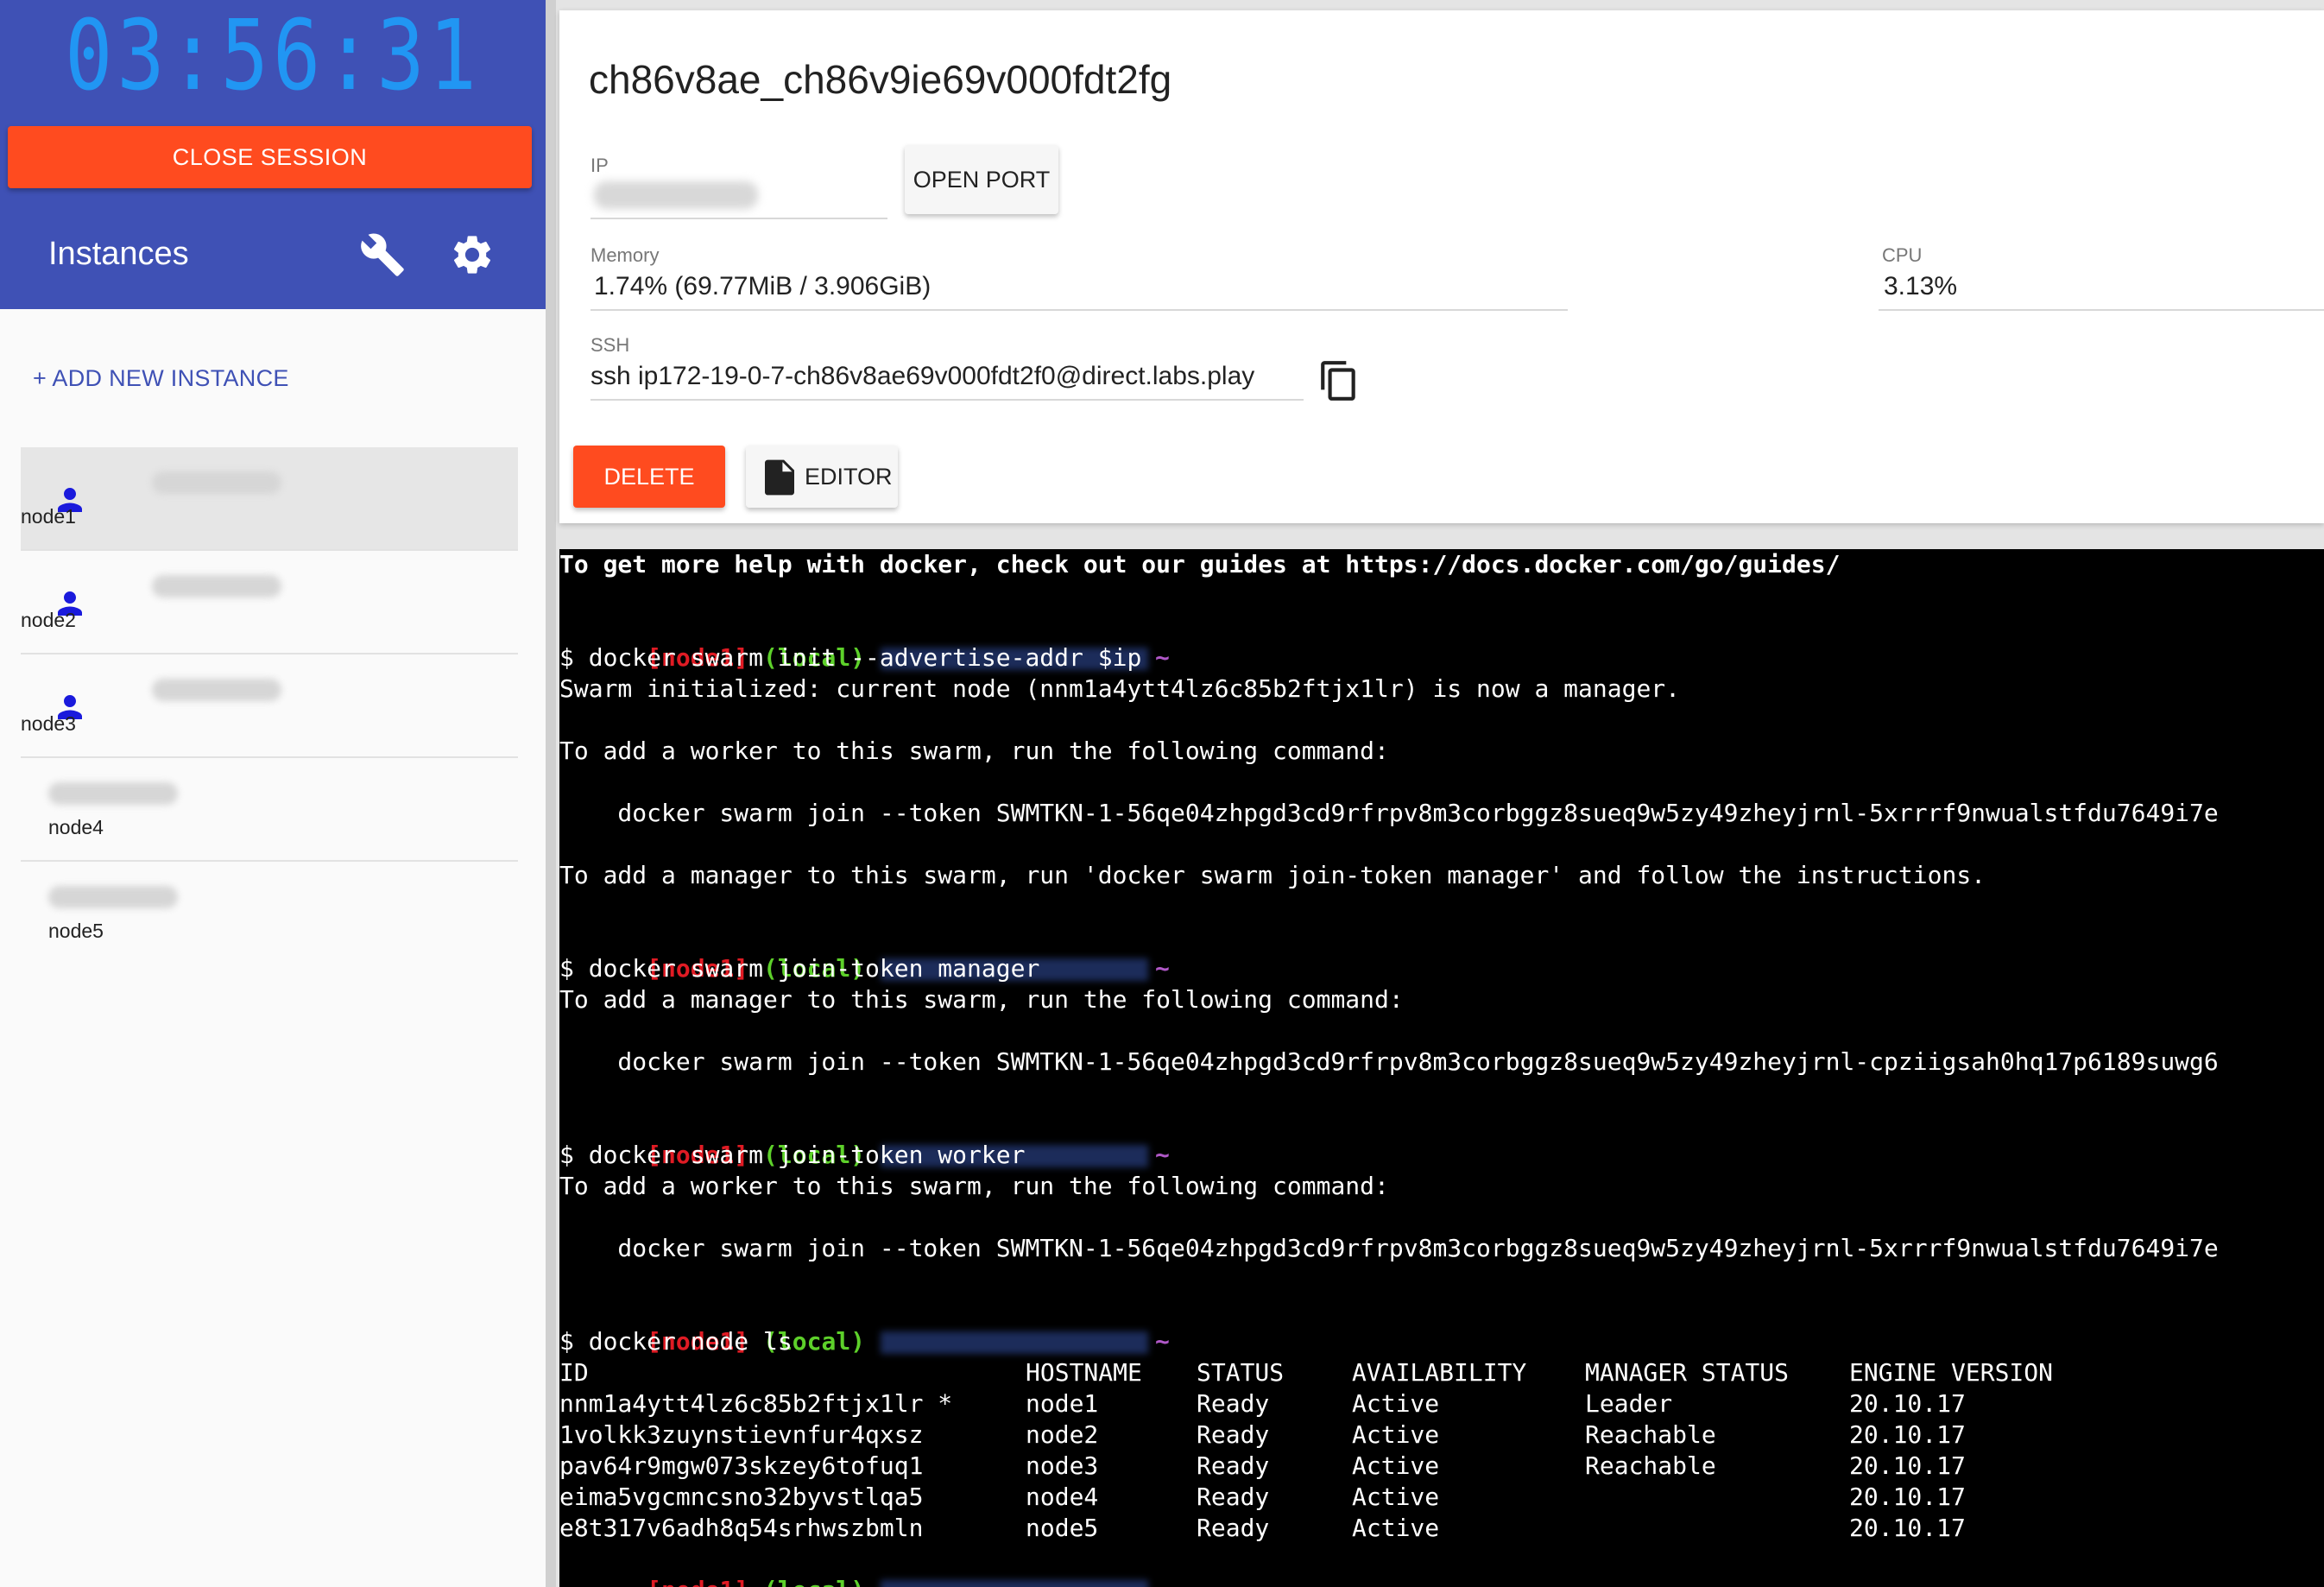 This screenshot has height=1587, width=2324. What do you see at coordinates (756, 1404) in the screenshot?
I see `node-table-cell: nnm1a4ytt4lz6c85b2ftjx1lr *` at bounding box center [756, 1404].